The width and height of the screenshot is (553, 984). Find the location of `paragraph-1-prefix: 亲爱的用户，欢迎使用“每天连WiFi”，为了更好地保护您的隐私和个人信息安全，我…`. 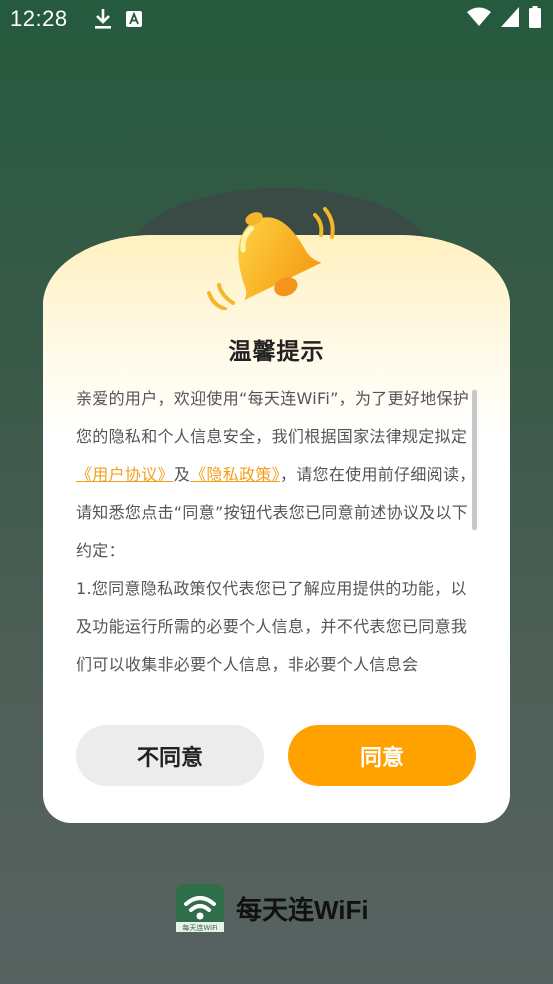

paragraph-1-prefix: 亲爱的用户，欢迎使用“每天连WiFi”，为了更好地保护您的隐私和个人信息安全，我… is located at coordinates (273, 417).